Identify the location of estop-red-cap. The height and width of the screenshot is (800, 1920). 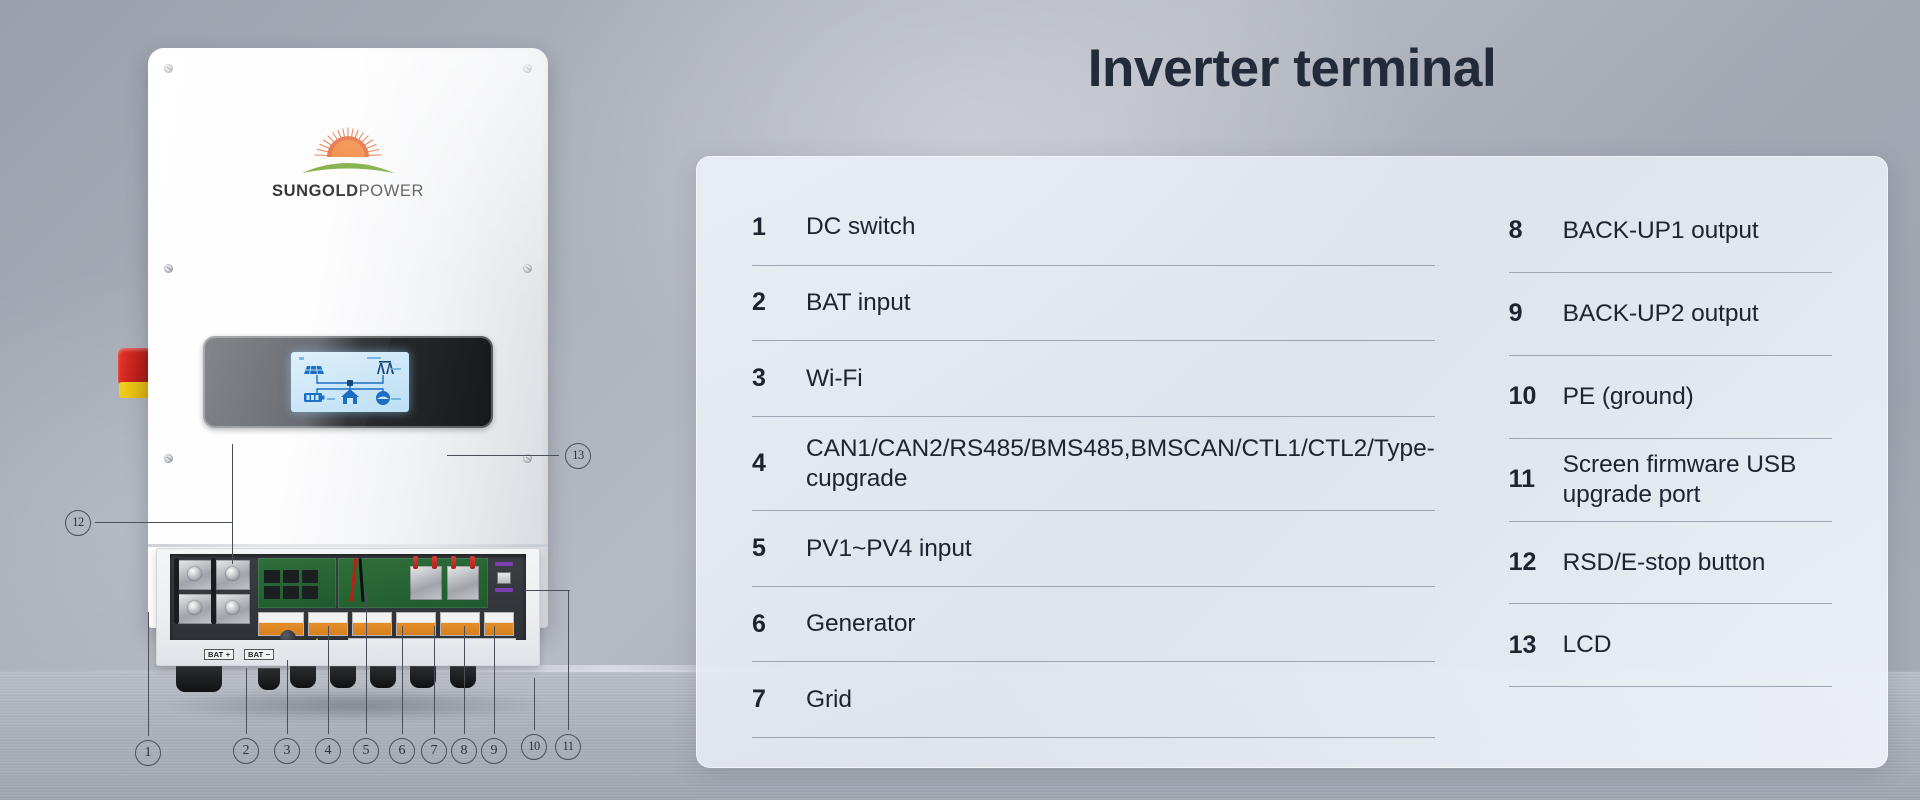
(135, 367).